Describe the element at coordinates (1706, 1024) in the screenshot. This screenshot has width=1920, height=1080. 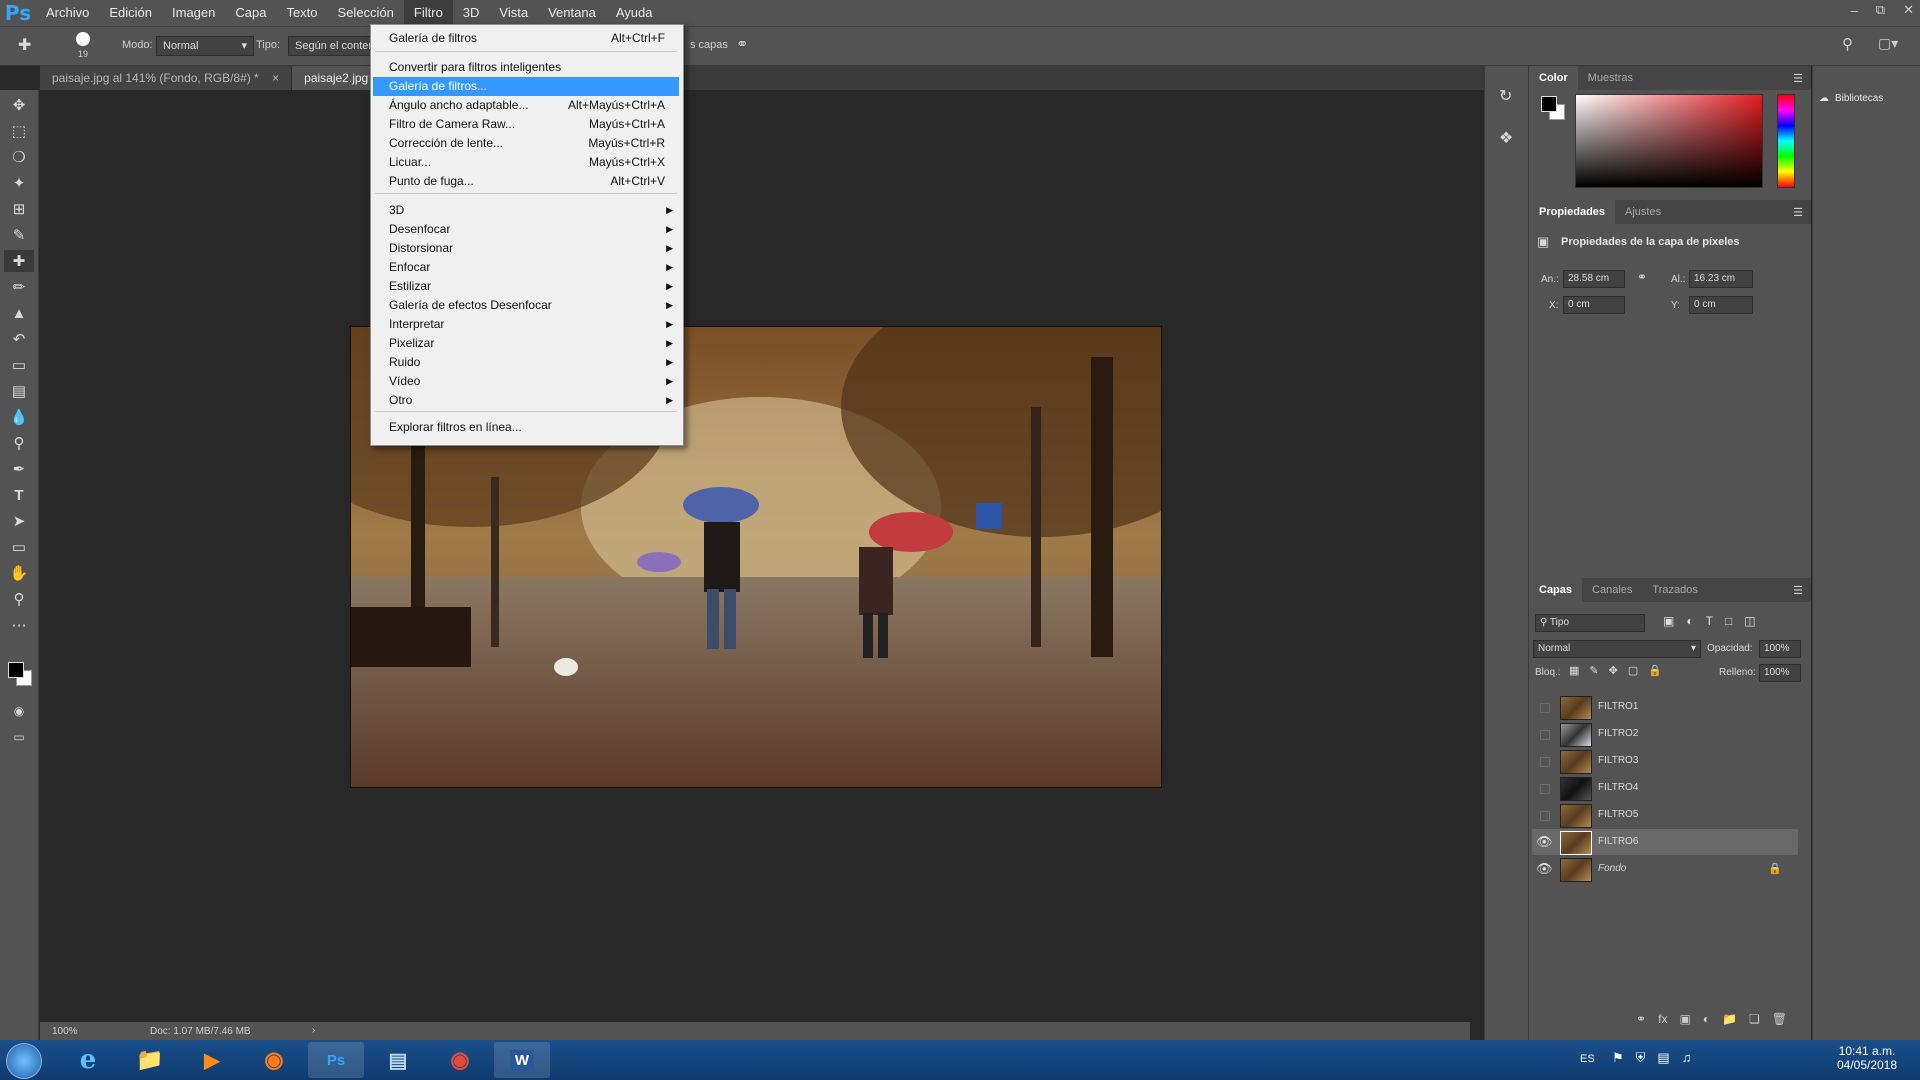
I see `adjustment-layer-icon: ◐` at that location.